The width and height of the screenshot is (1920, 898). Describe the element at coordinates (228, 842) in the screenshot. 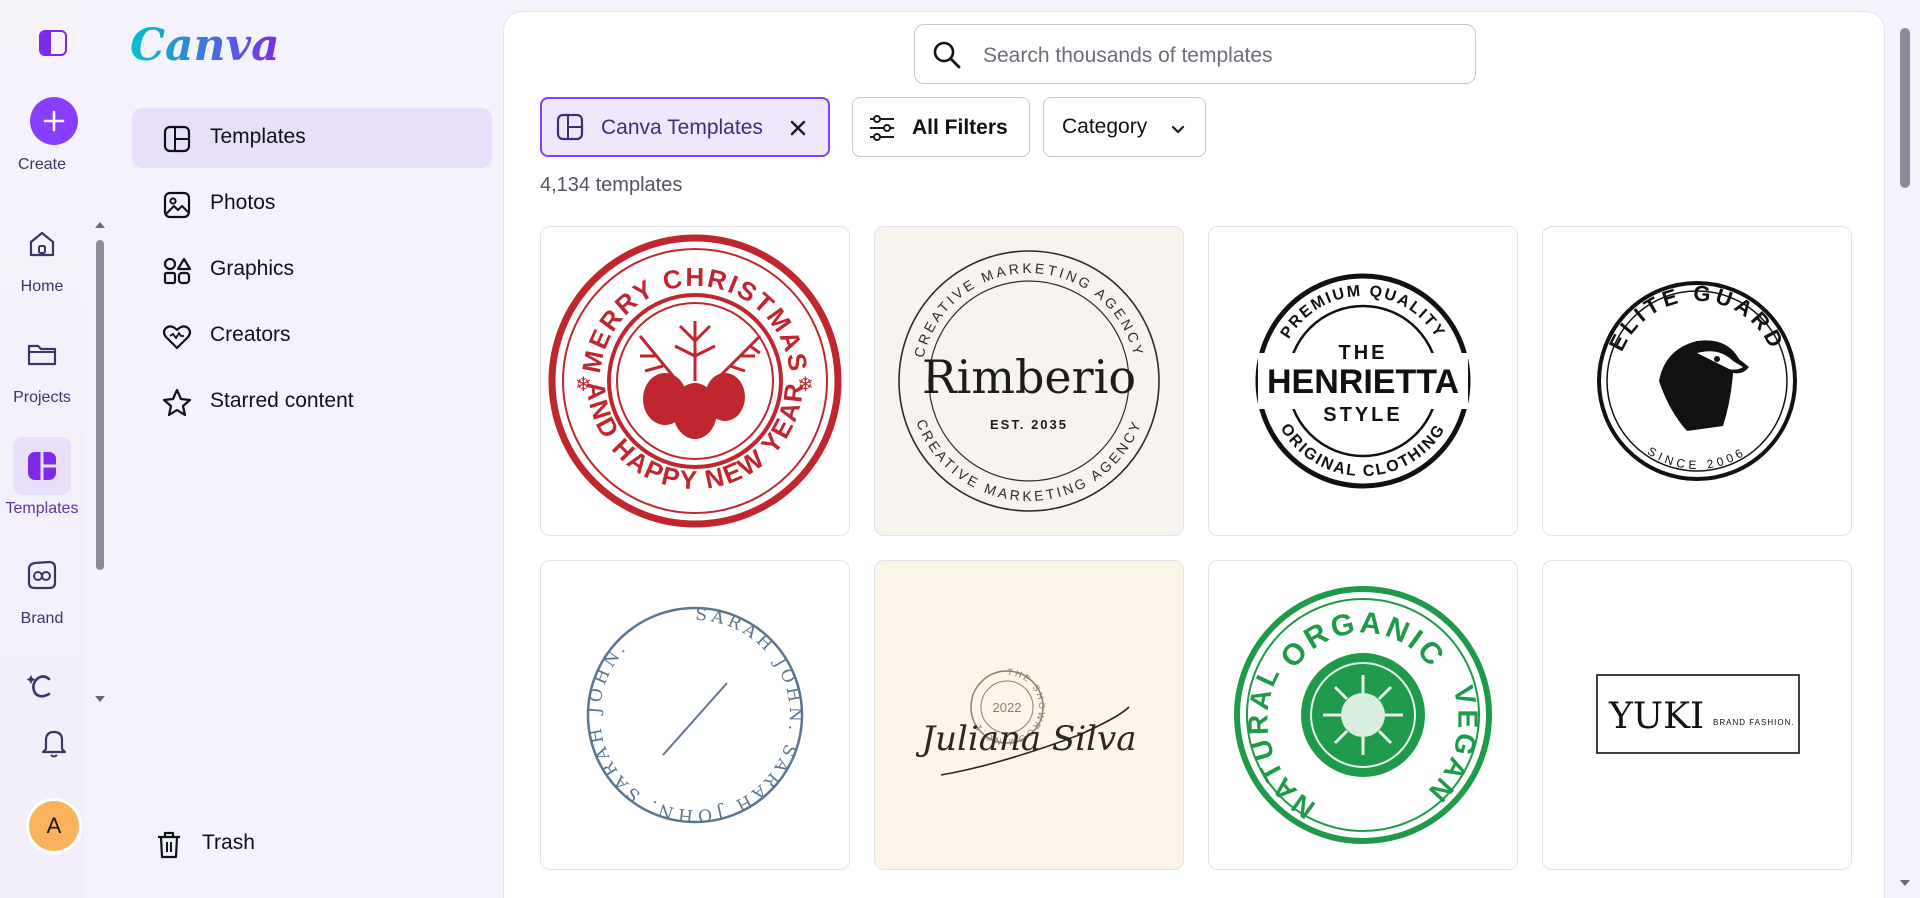

I see `nav-item-label: Trash` at that location.